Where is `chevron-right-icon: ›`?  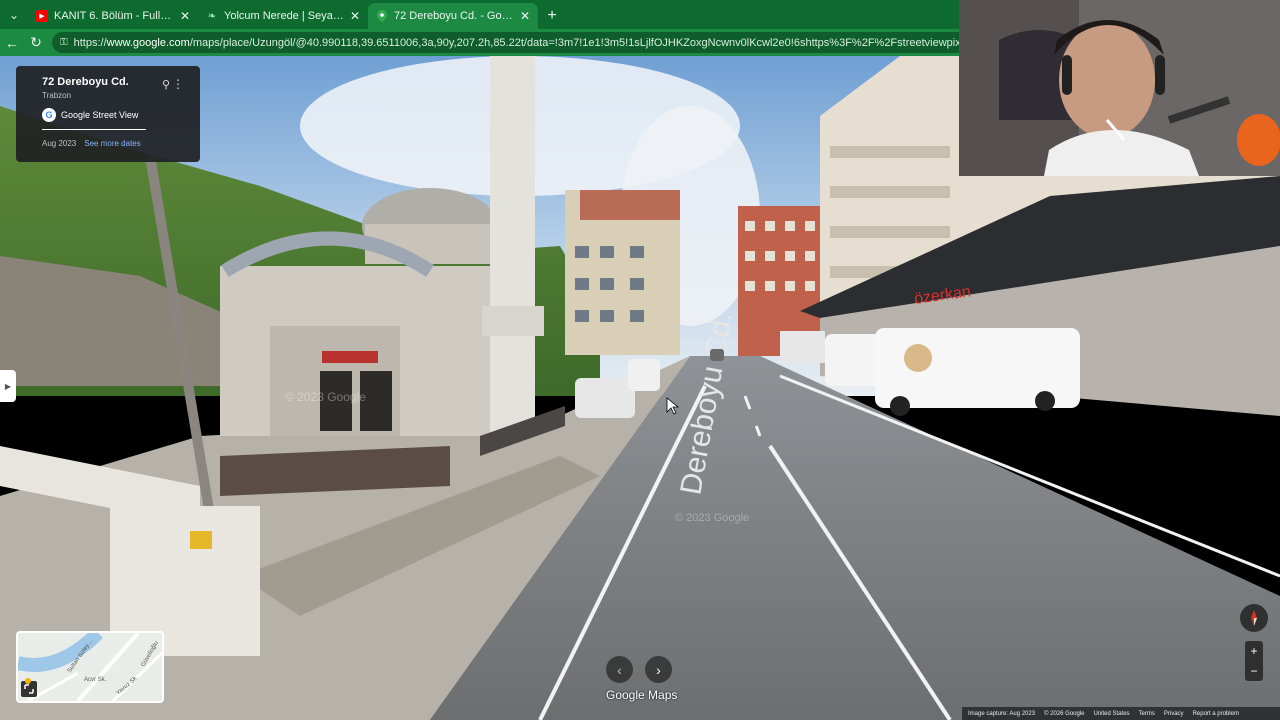 chevron-right-icon: › is located at coordinates (658, 669).